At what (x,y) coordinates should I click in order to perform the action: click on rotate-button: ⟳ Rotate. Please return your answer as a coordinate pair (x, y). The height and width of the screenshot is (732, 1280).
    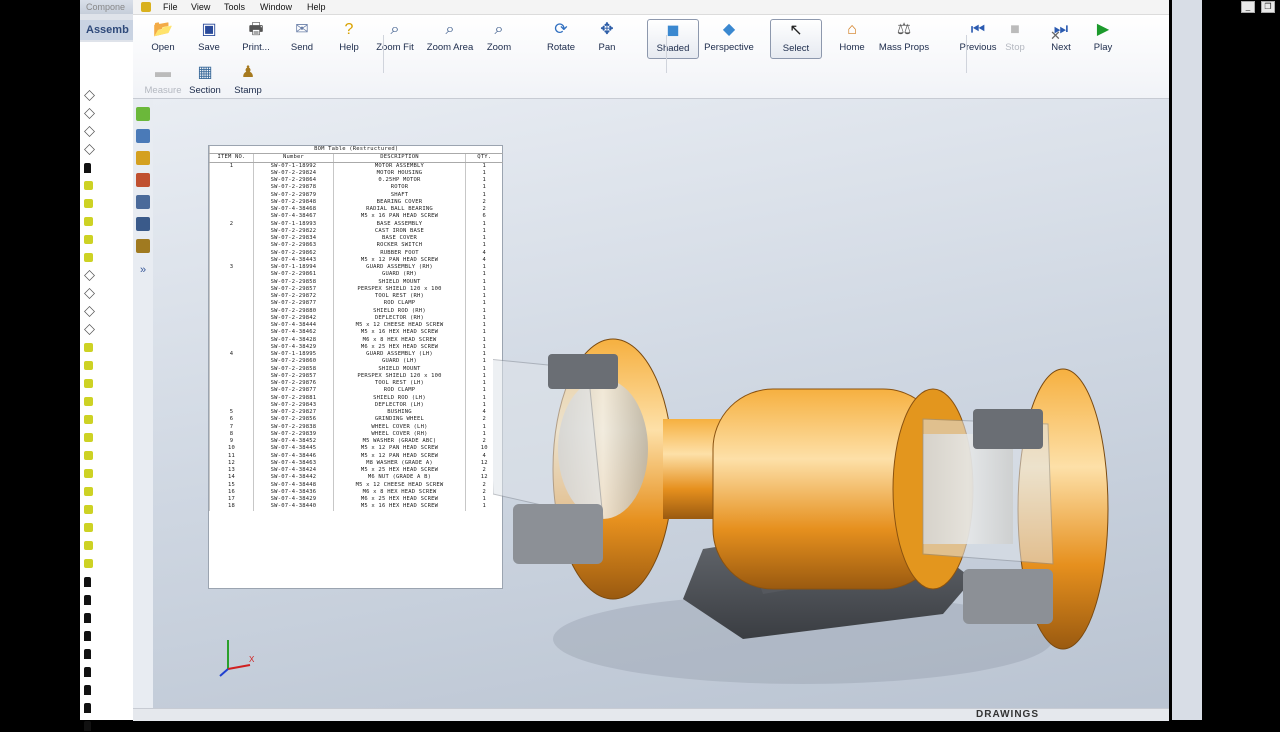
    Looking at the image, I should click on (561, 39).